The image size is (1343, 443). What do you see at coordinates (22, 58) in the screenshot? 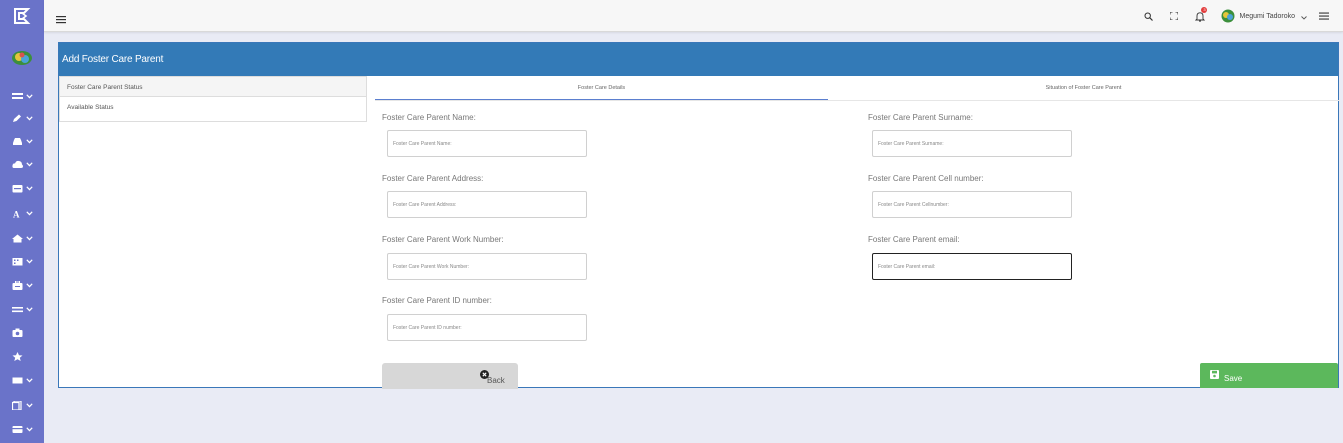
I see `sidebar-avatar` at bounding box center [22, 58].